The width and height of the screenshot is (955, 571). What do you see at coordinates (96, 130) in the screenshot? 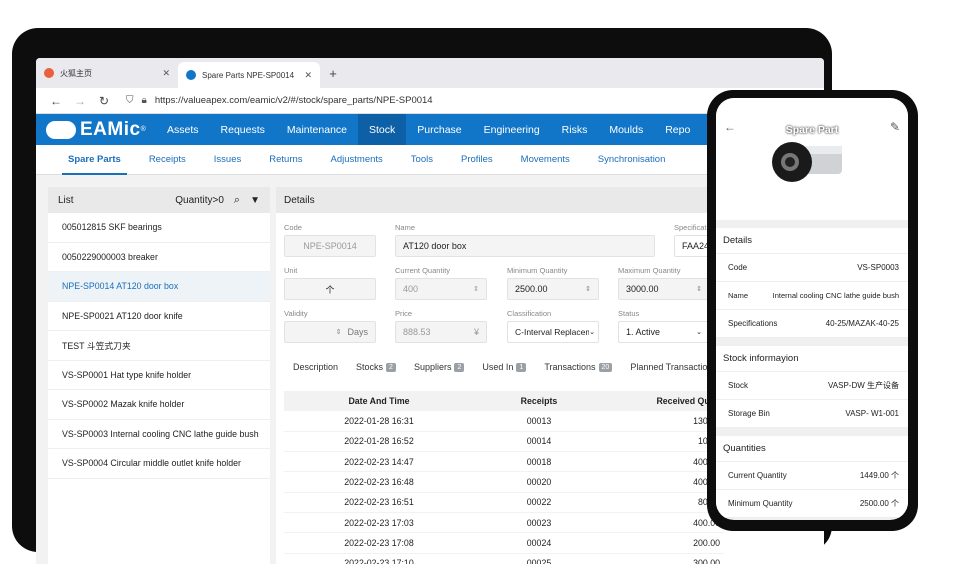
I see `eamic-logo: EAMic ®` at bounding box center [96, 130].